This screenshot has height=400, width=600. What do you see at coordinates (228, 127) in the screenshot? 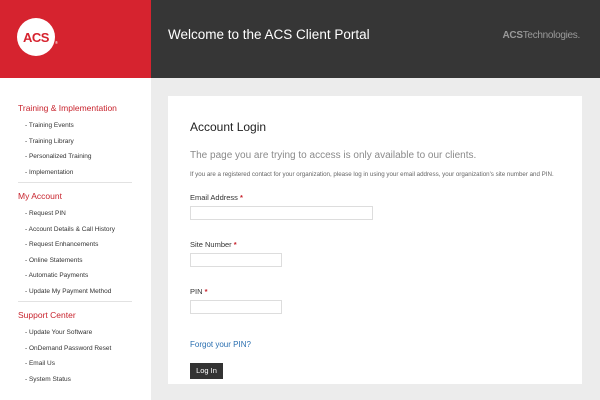
I see `login-title: Account Login` at bounding box center [228, 127].